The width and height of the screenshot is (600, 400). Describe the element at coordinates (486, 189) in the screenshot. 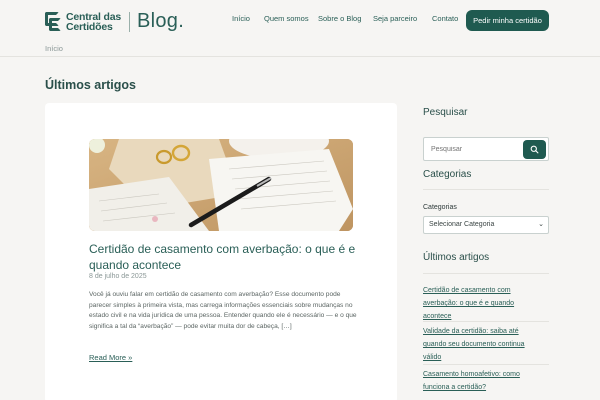

I see `categories-divider` at that location.